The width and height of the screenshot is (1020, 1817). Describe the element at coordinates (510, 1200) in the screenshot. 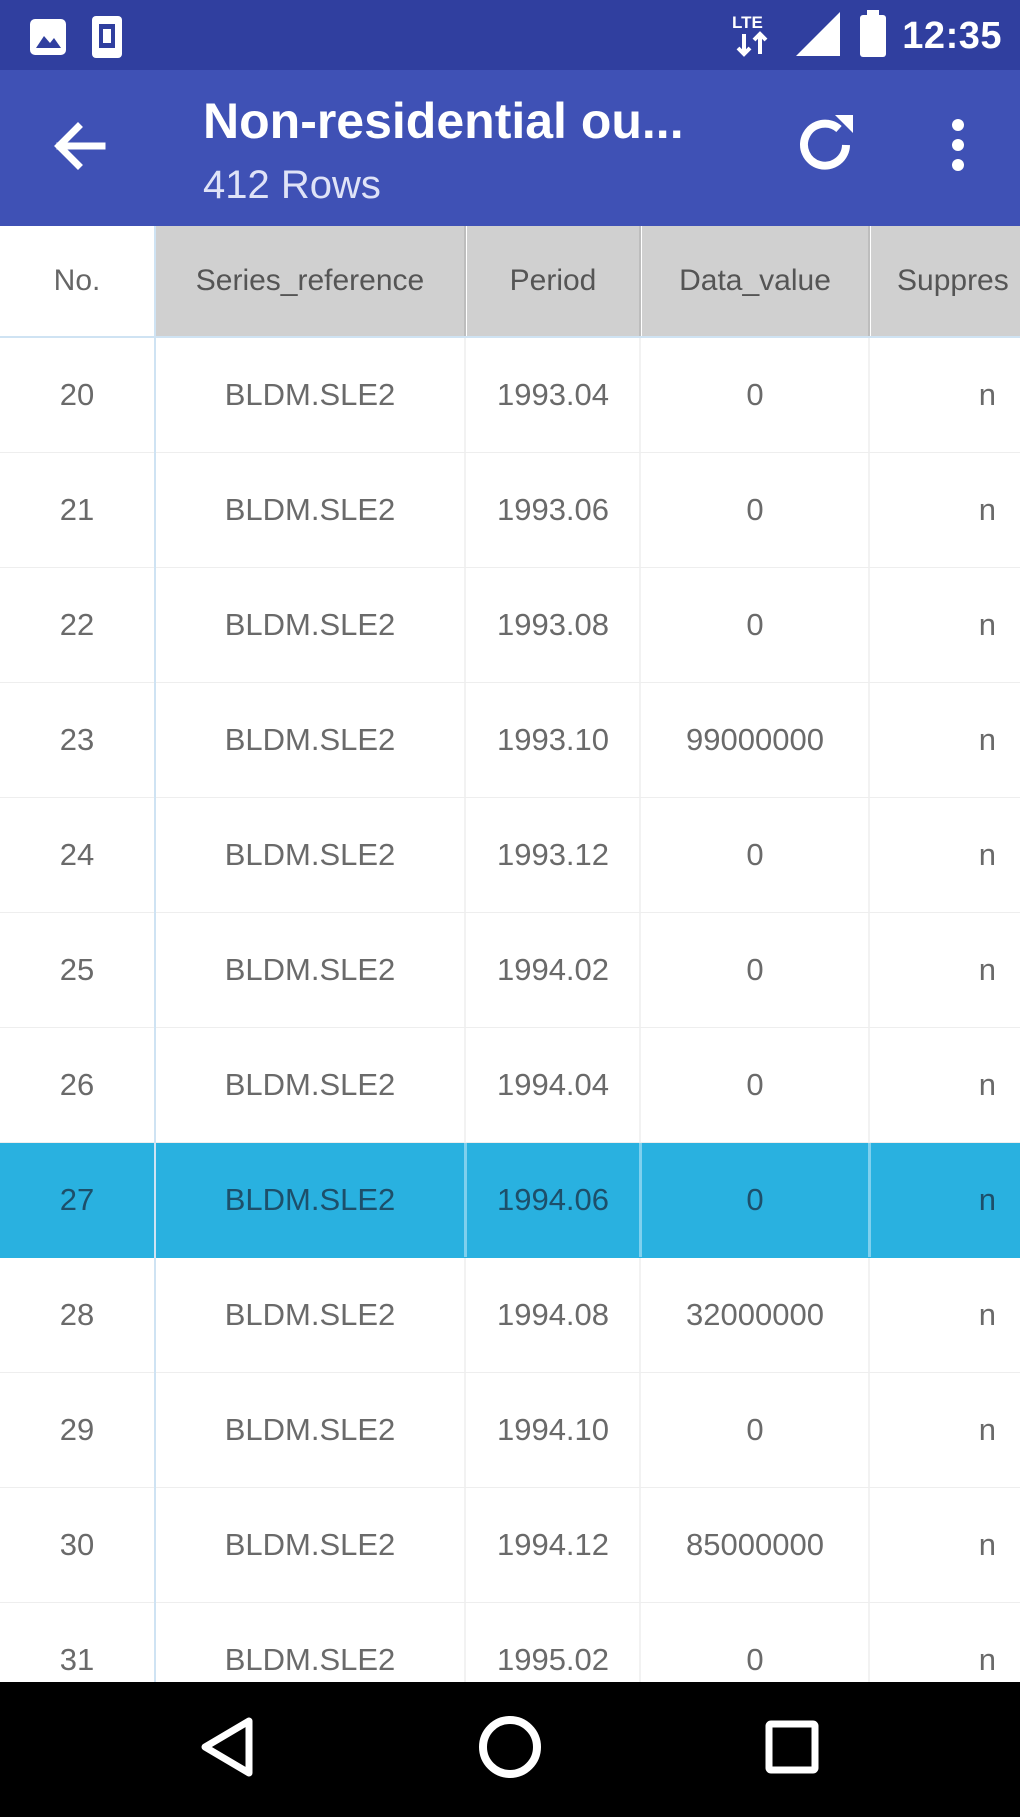

I see `table-row: 27 BLDM.SLE2 1994.06 0 n` at that location.